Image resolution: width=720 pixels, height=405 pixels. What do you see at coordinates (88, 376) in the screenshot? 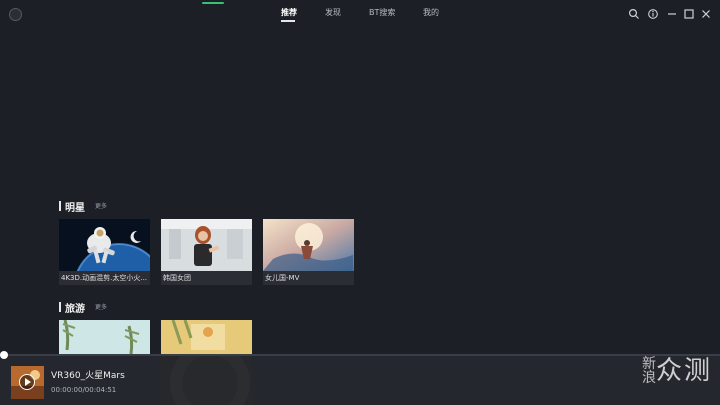
I see `now-playing-title: VR360_火星Mars` at bounding box center [88, 376].